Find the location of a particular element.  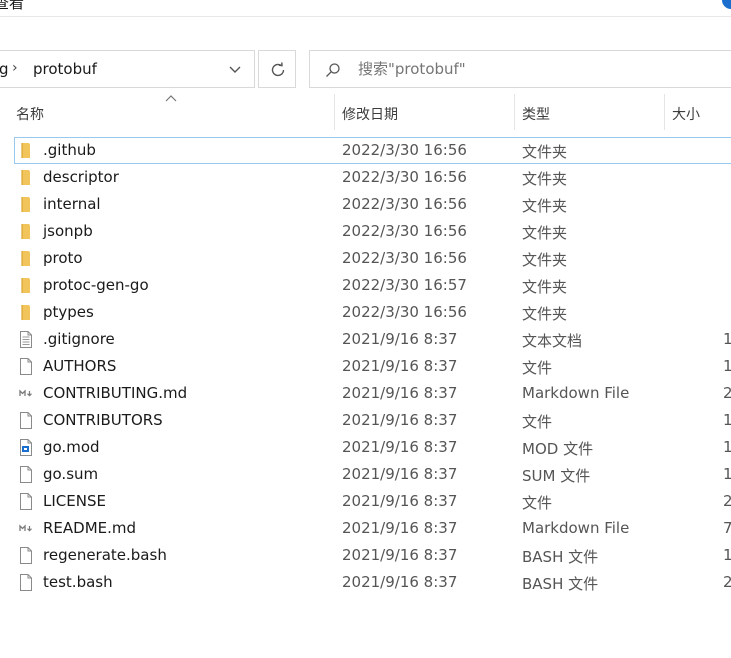

file-size: 7 is located at coordinates (727, 528).